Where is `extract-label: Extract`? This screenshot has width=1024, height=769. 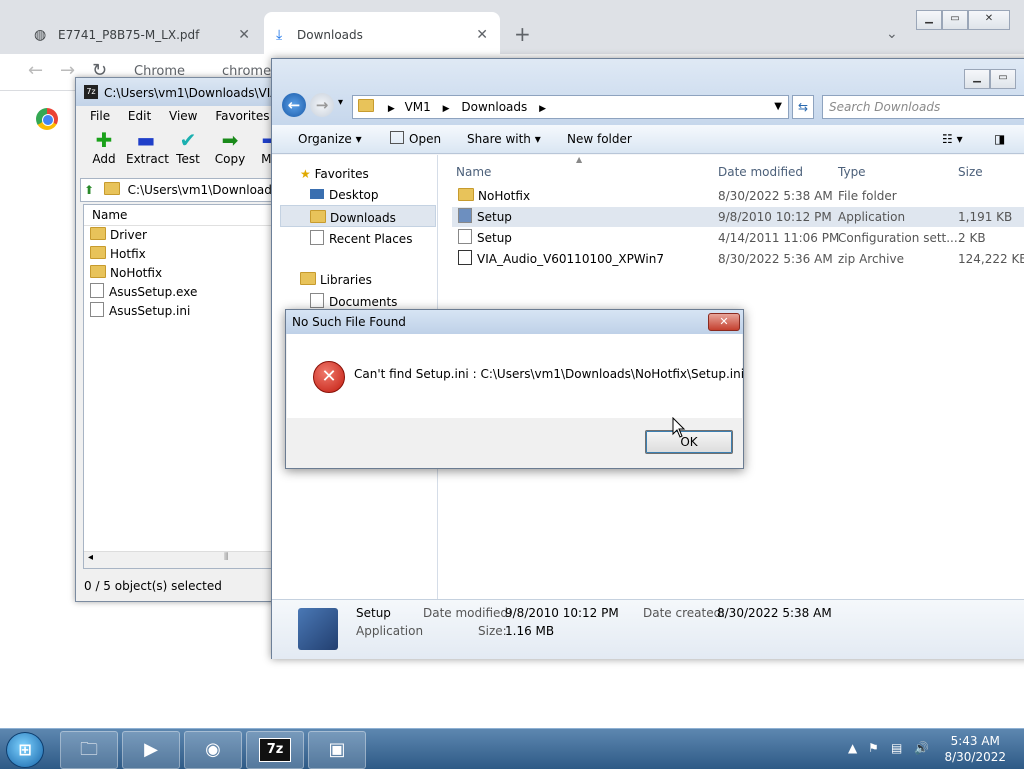
extract-label: Extract is located at coordinates (147, 159).